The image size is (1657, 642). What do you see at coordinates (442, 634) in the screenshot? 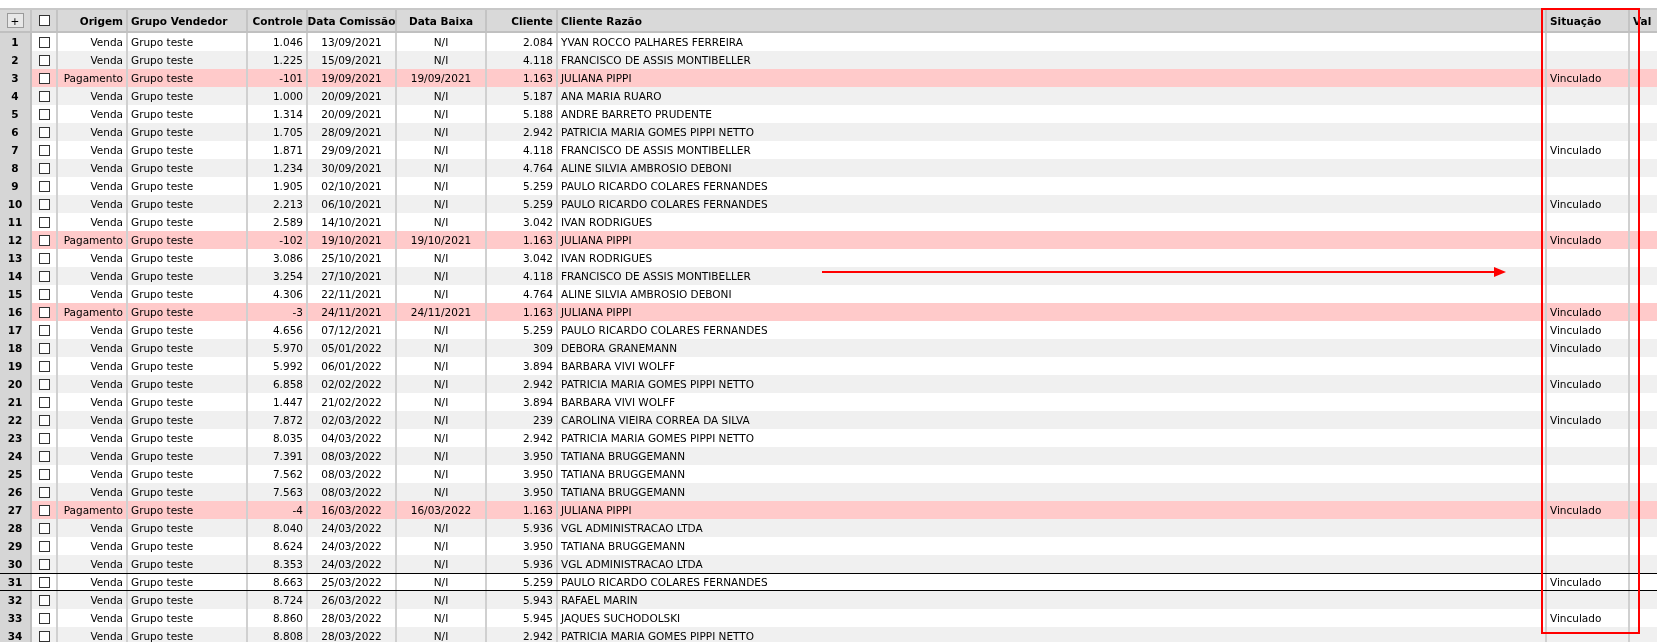
I see `table-cell: N/I` at bounding box center [442, 634].